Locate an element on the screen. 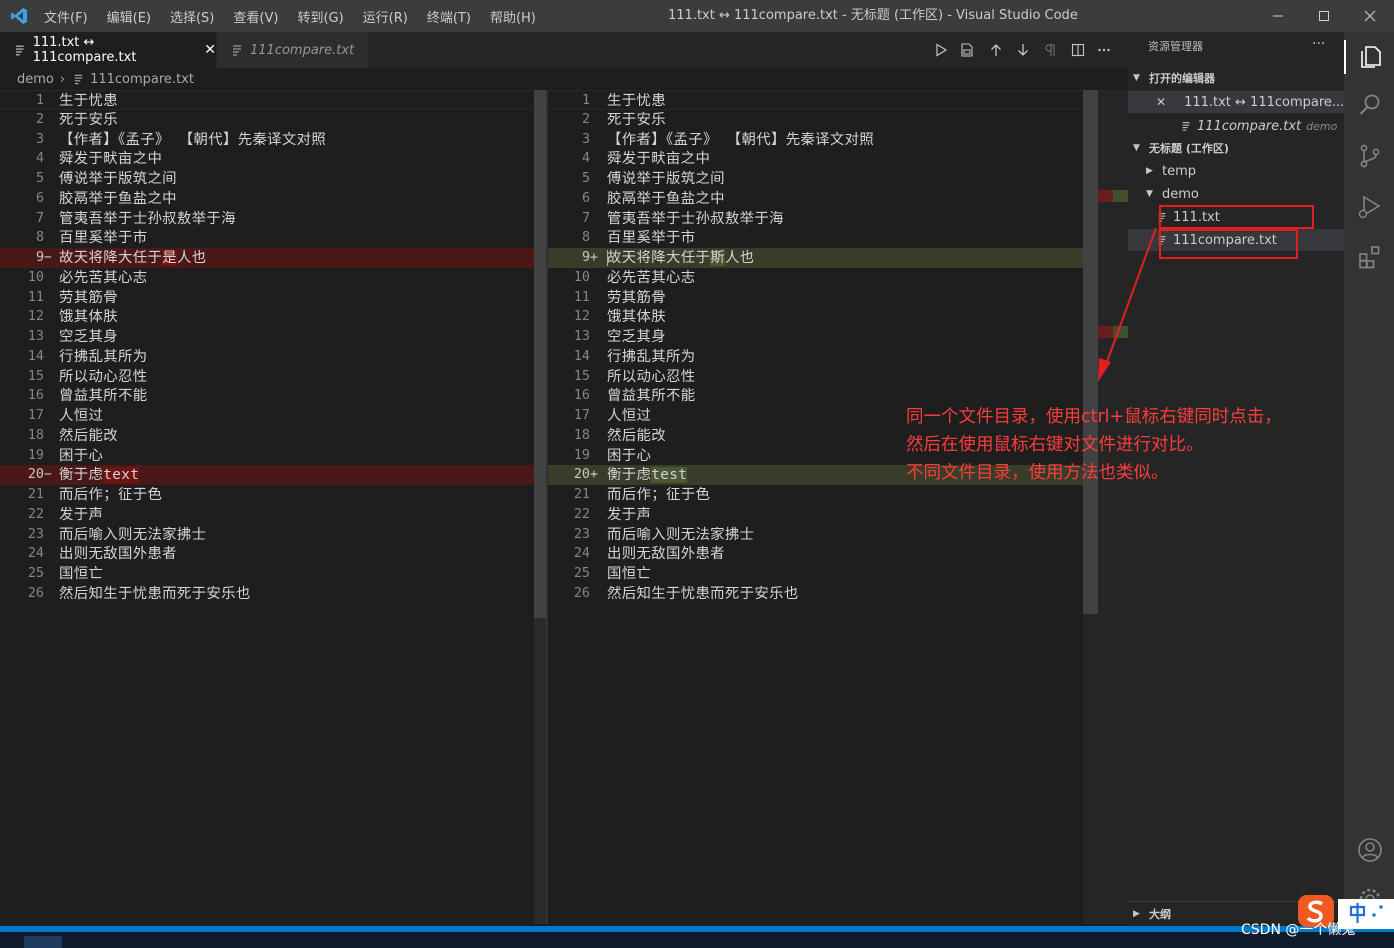  workspace-section: ▼ 无标题 (工作区) is located at coordinates (1236, 148).